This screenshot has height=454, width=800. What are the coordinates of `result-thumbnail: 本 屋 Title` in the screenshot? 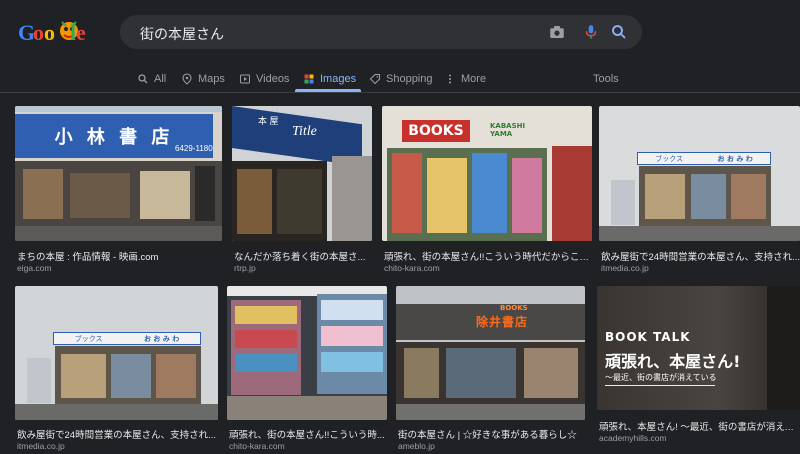 It's located at (302, 173).